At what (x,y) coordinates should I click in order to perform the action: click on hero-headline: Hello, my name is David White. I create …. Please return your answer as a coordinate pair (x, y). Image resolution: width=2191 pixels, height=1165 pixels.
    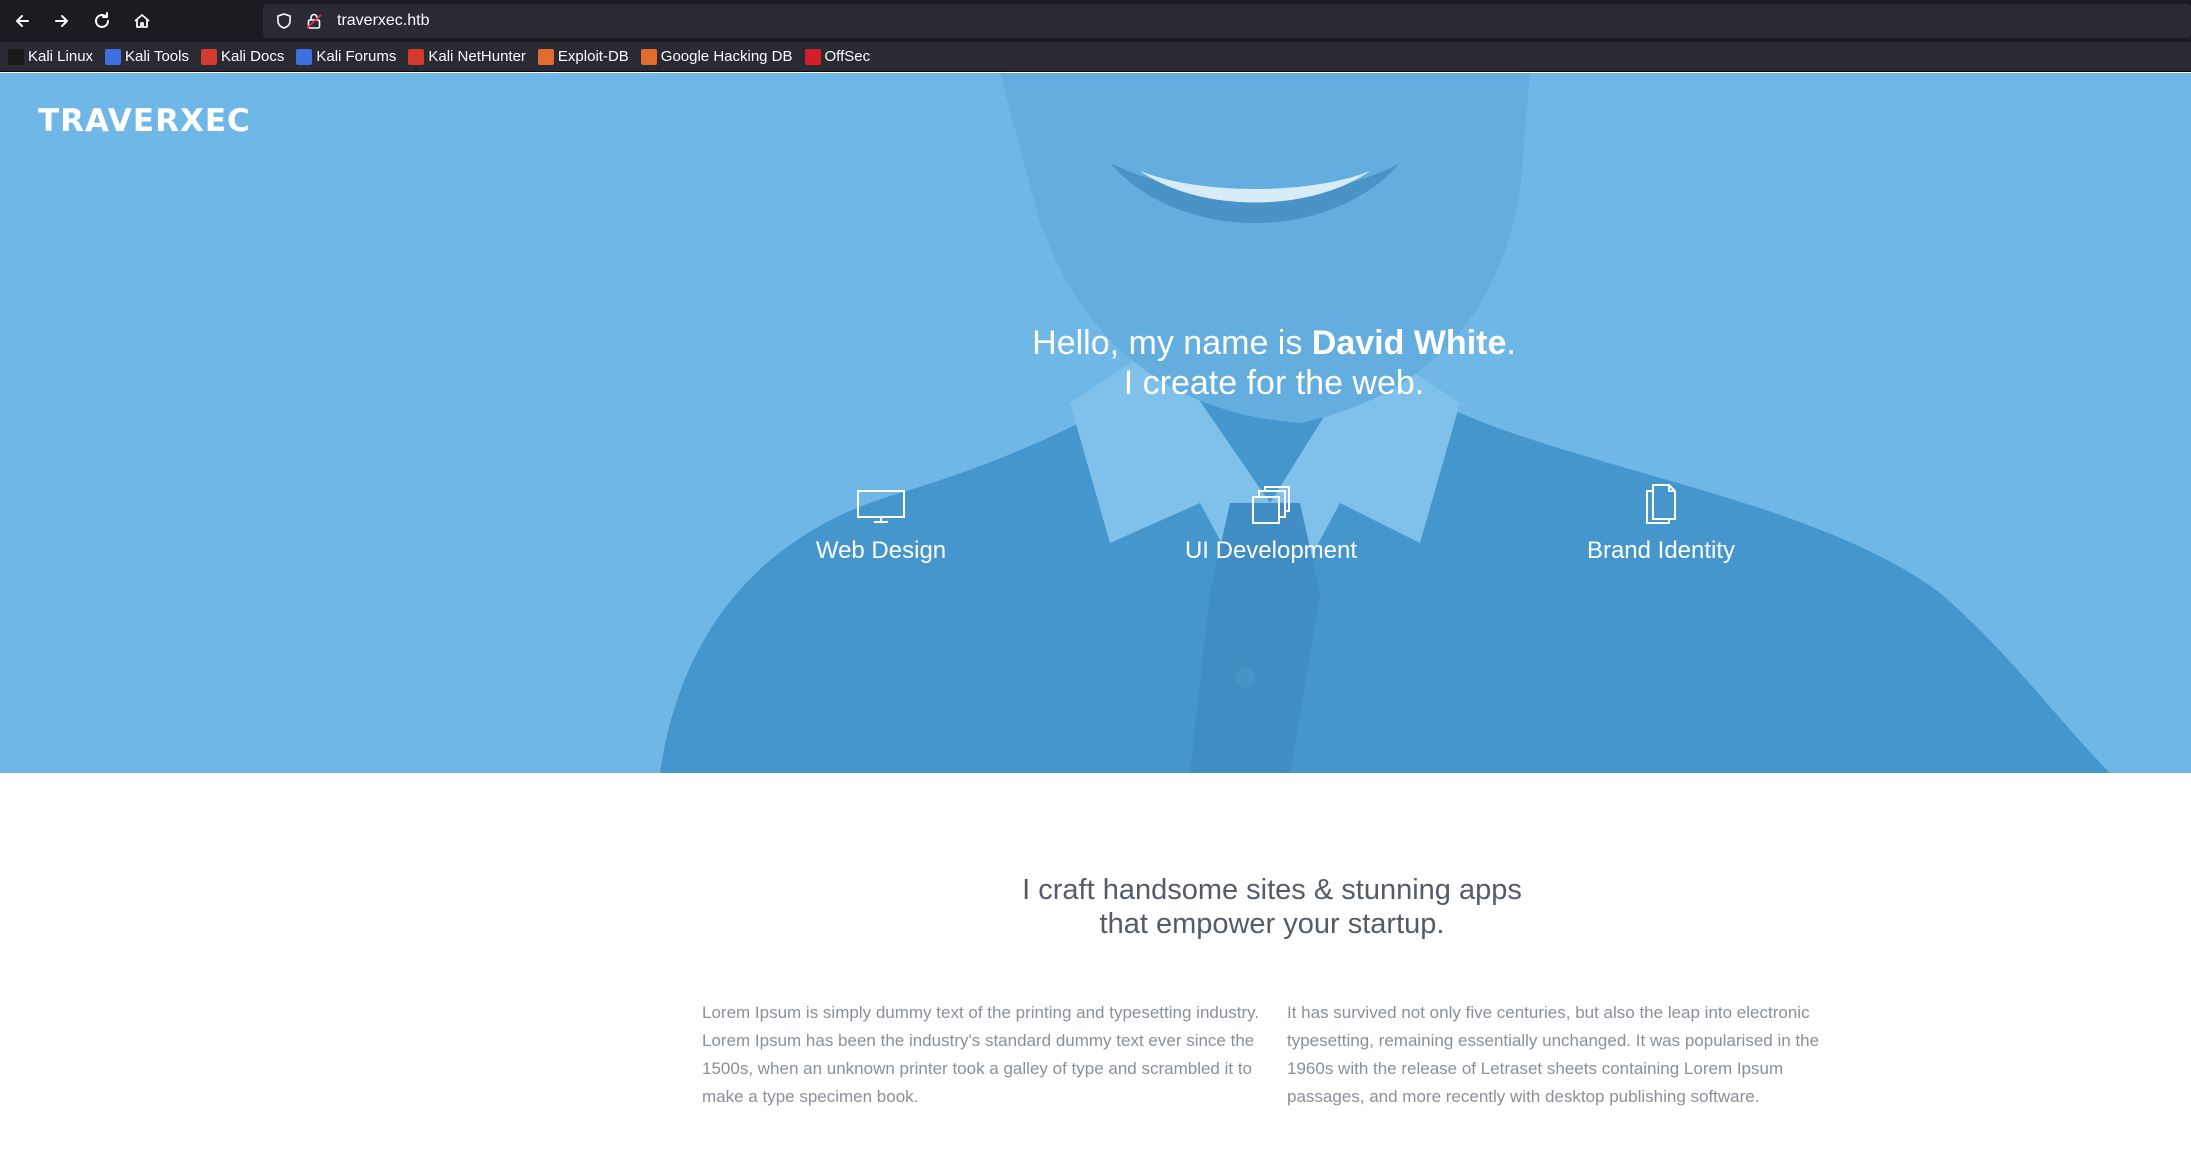
    Looking at the image, I should click on (1095, 363).